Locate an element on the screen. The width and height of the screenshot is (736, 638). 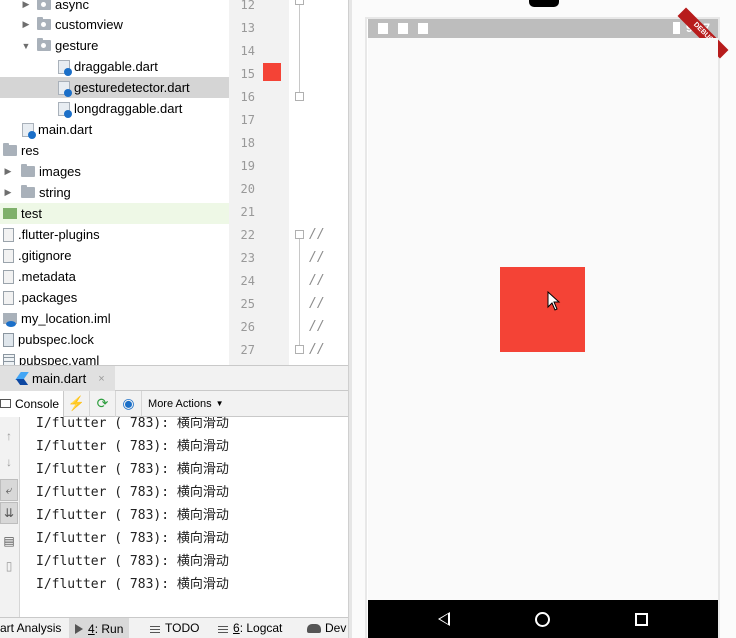
line-number: 12 is located at coordinates (247, 6).